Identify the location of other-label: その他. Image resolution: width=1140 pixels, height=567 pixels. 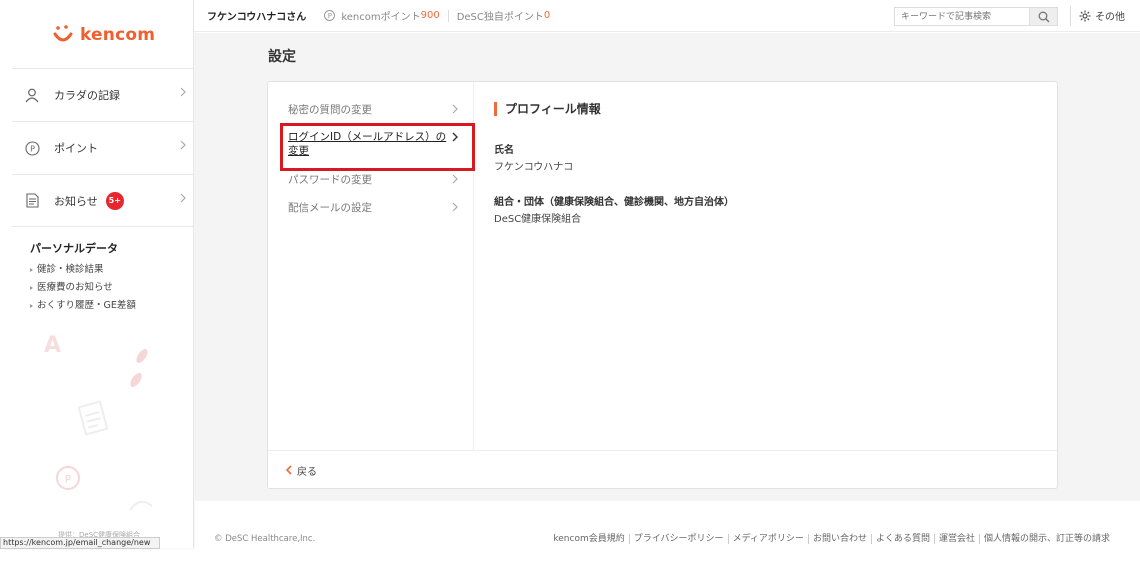
(1110, 17).